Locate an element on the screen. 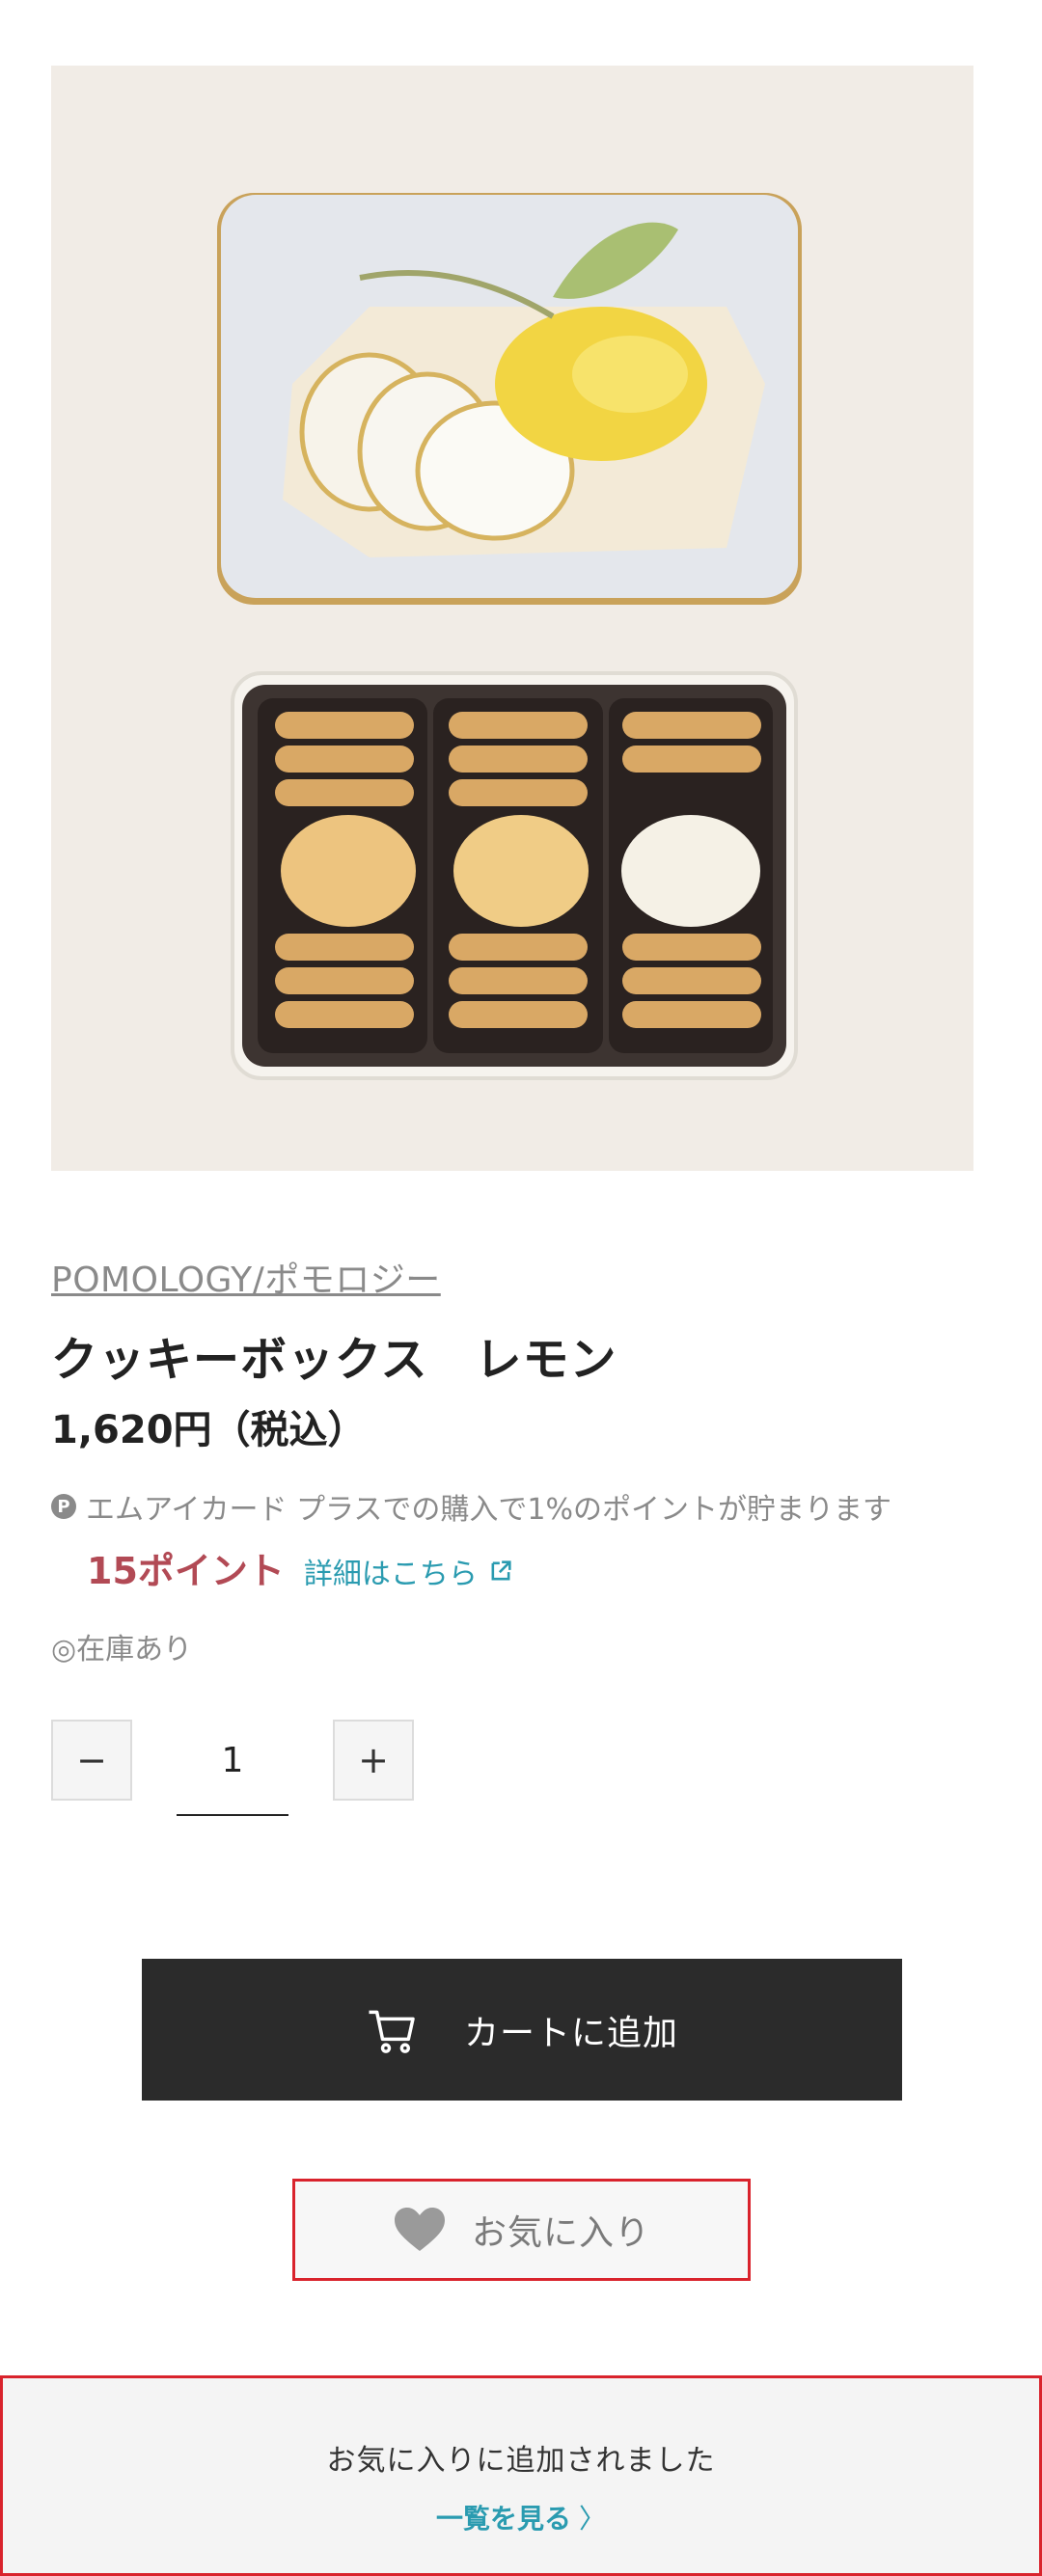 The image size is (1042, 2576). points-note-text: エムアイカード プラスでの購入で1%のポイントが貯まります is located at coordinates (489, 1510).